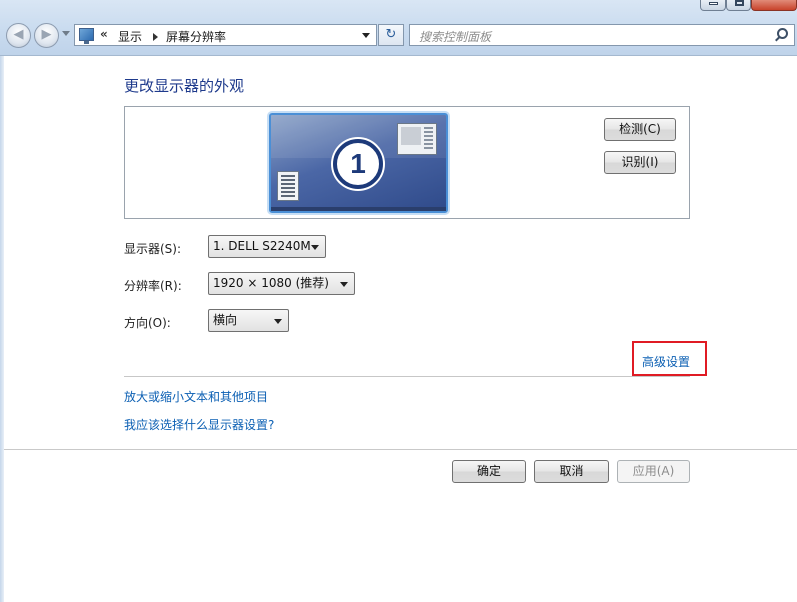 Image resolution: width=797 pixels, height=602 pixels. I want to click on breadcrumb-separator-icon, so click(155, 37).